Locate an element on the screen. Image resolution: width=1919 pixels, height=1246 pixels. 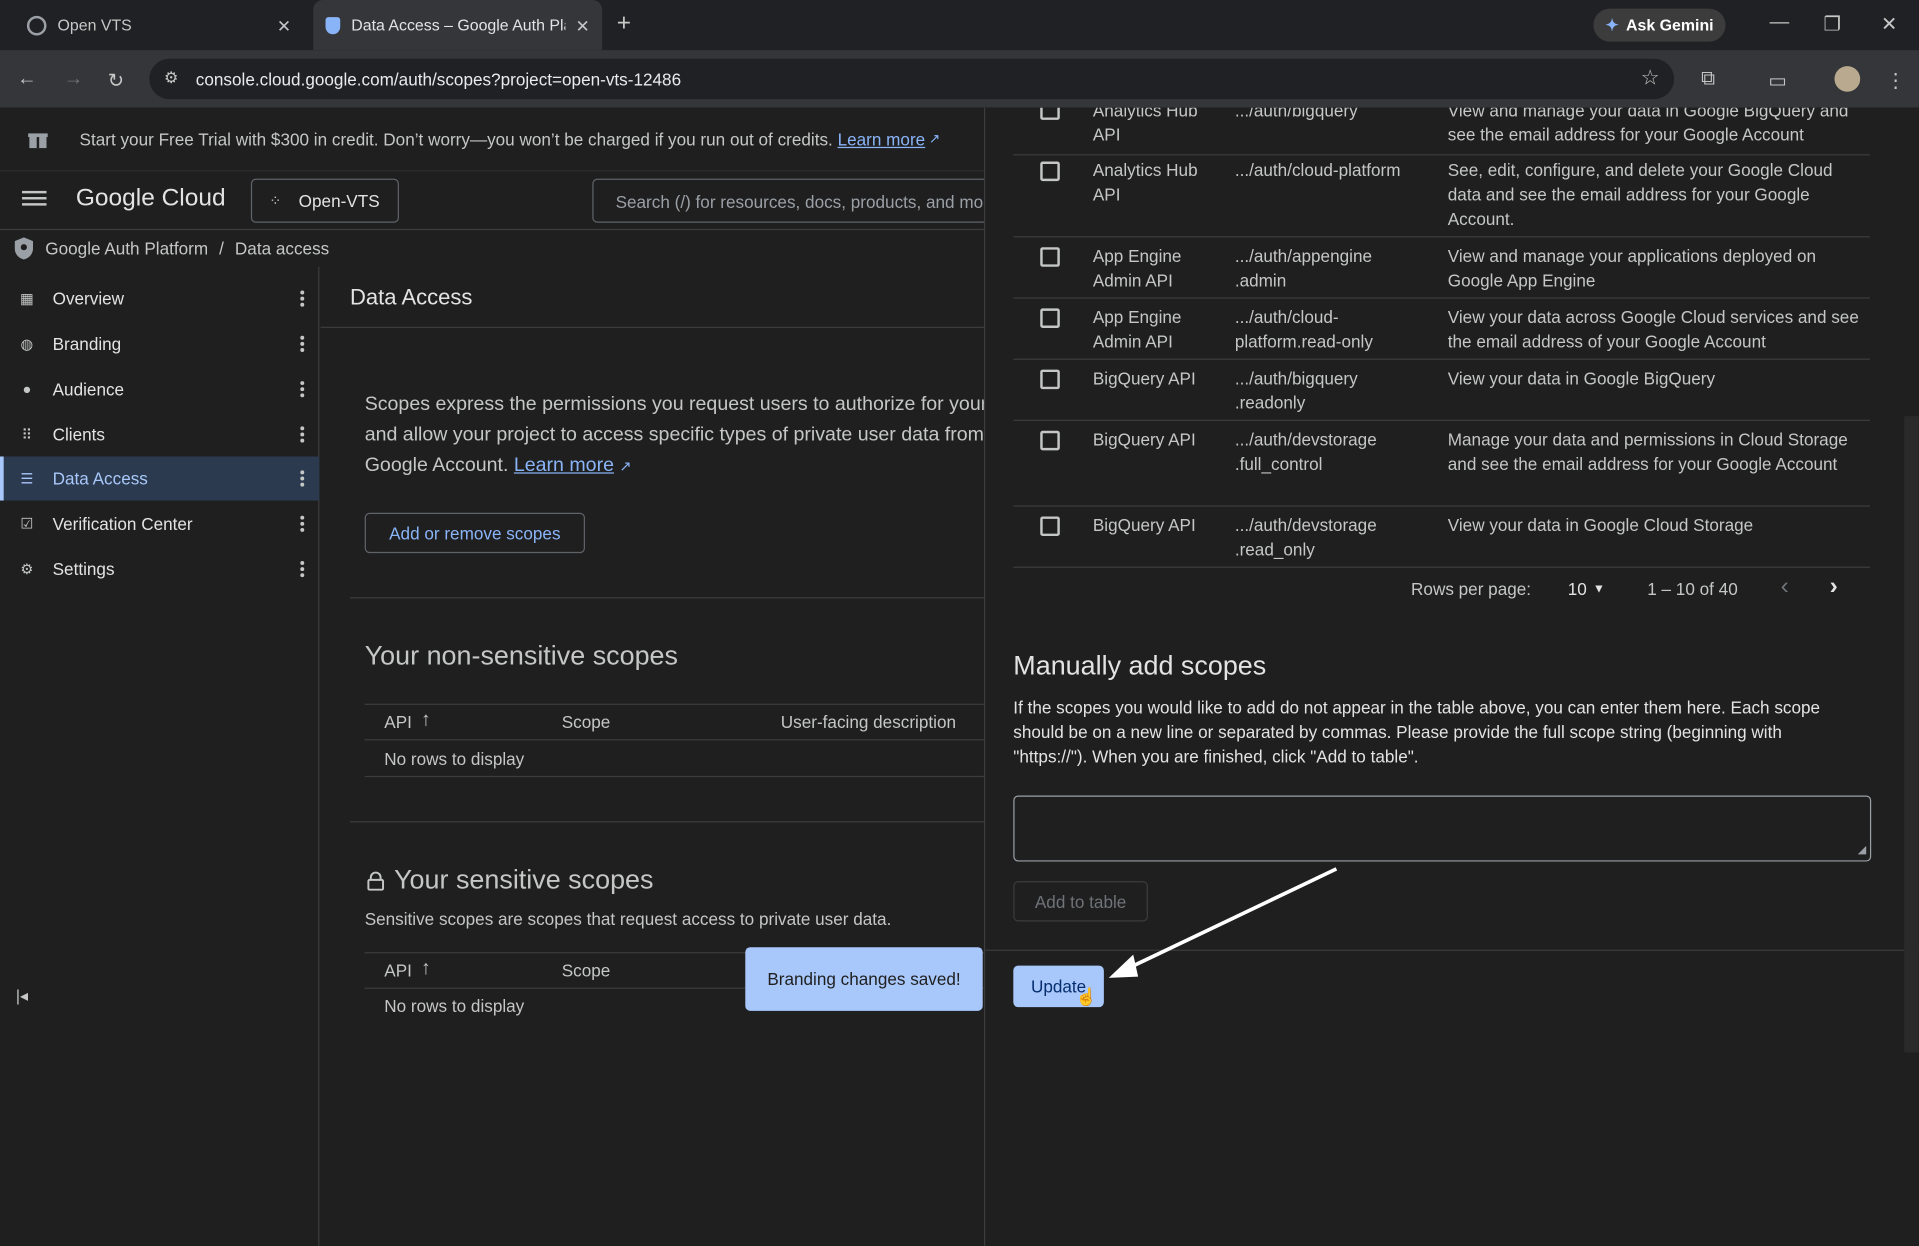
globe-icon is located at coordinates (36, 25).